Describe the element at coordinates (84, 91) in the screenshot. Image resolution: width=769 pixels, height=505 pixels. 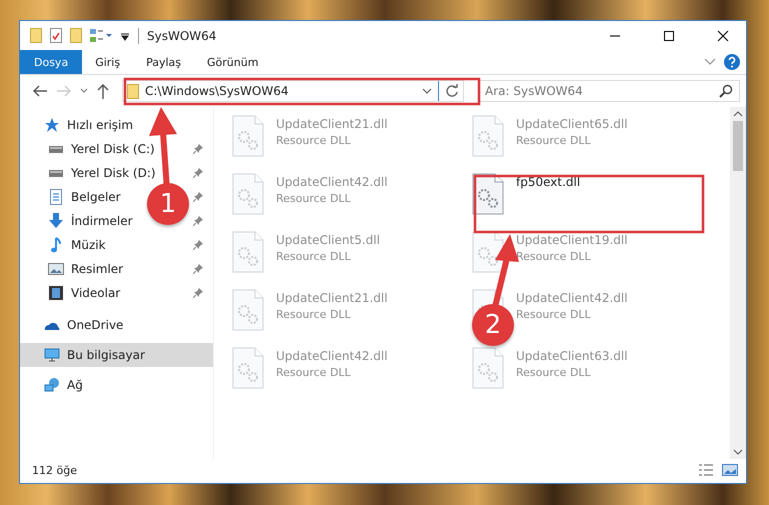
I see `recent-locations-icon` at that location.